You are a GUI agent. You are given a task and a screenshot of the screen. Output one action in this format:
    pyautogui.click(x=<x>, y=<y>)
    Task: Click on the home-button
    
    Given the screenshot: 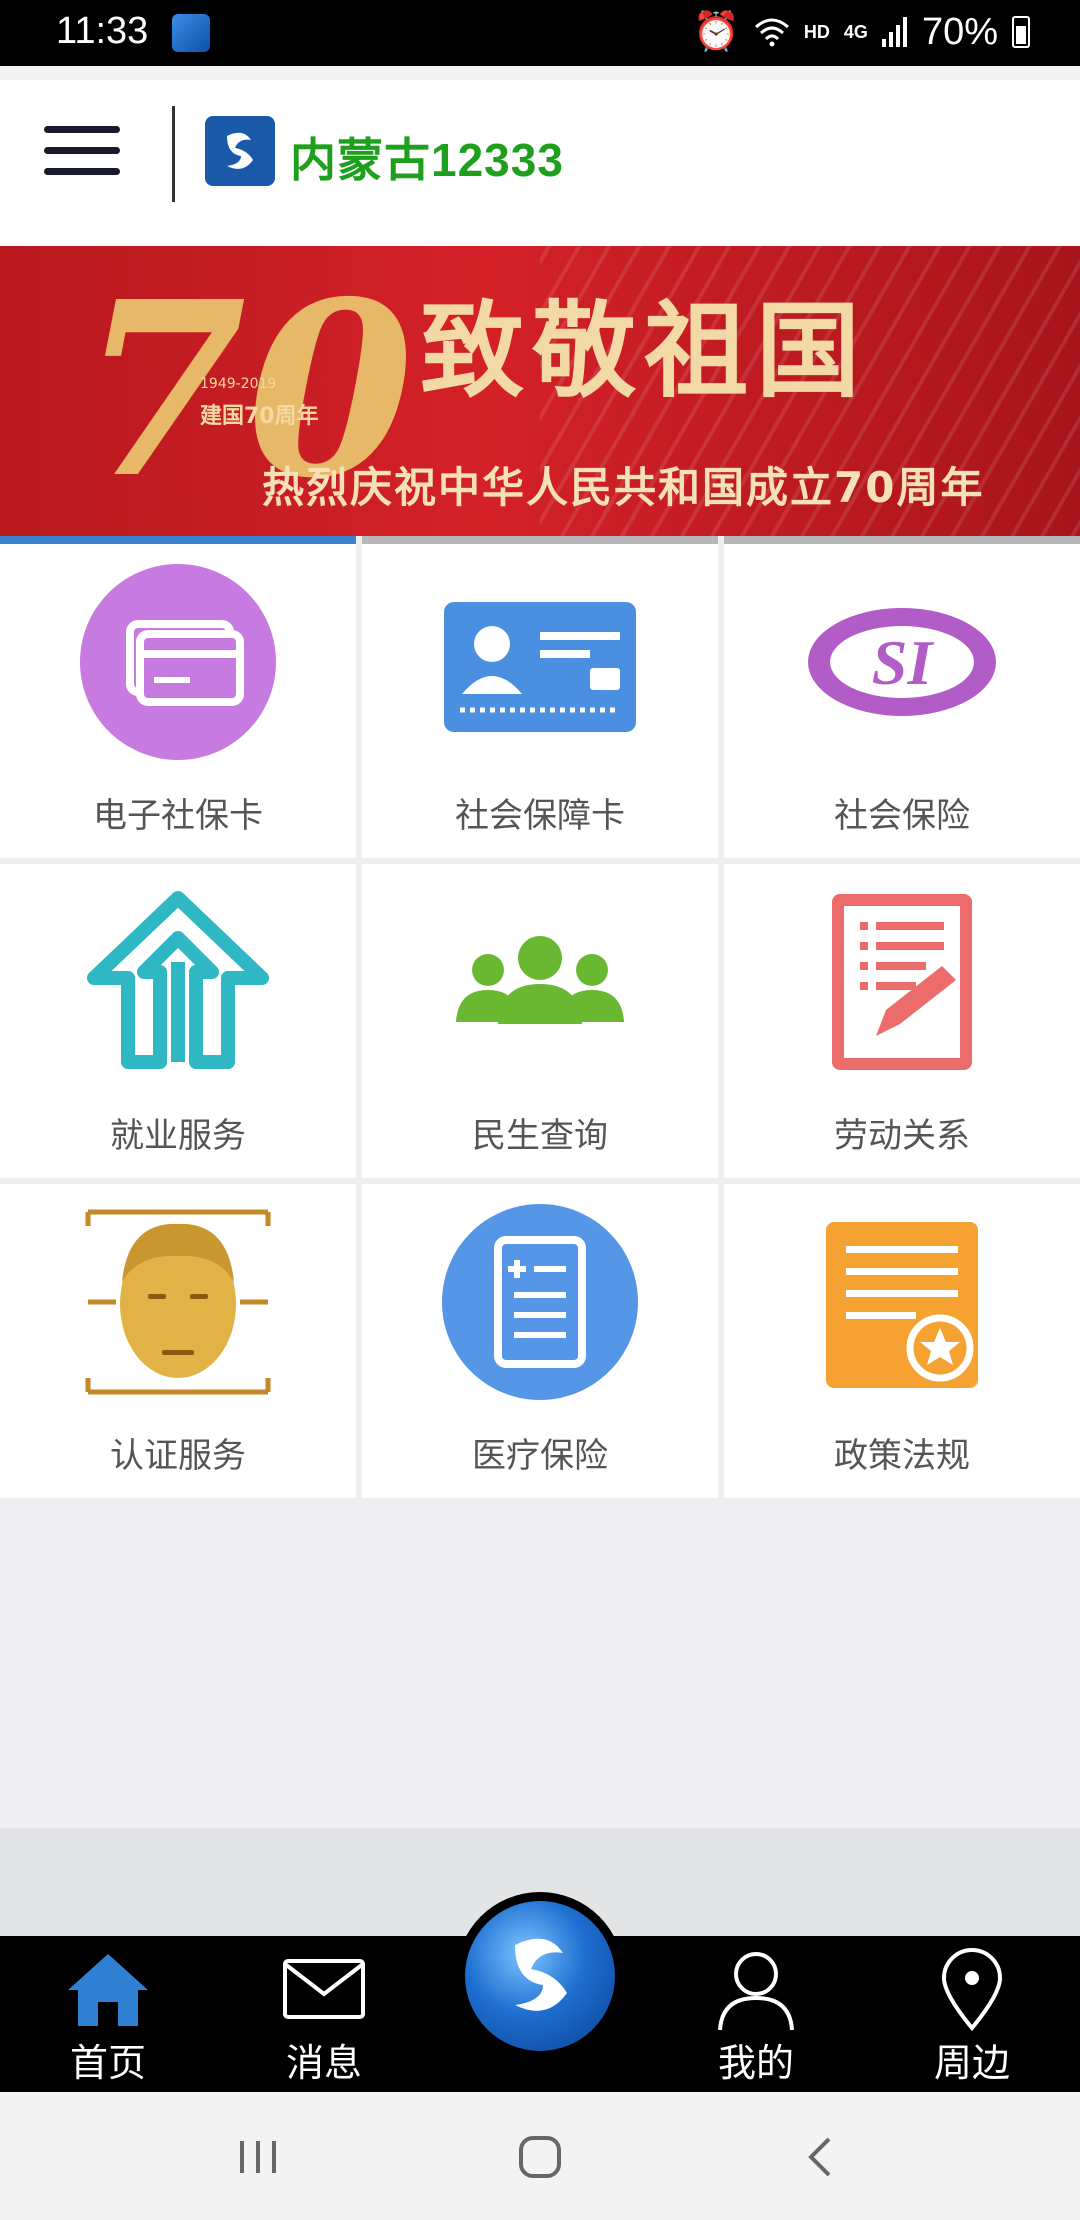 What is the action you would take?
    pyautogui.click(x=540, y=2157)
    